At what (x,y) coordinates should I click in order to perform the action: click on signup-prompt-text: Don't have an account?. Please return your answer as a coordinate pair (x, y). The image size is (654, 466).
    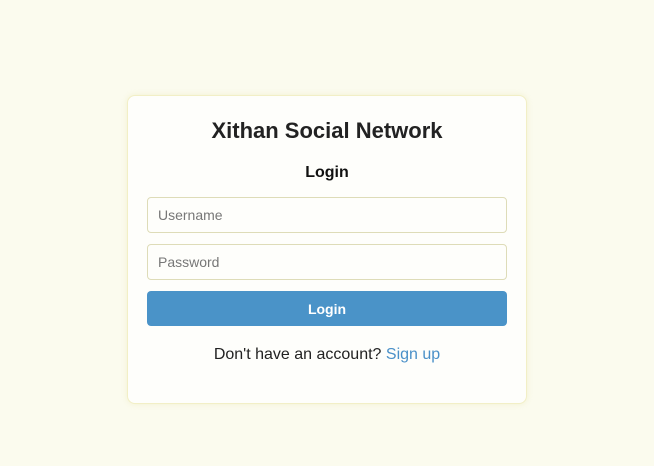
    Looking at the image, I should click on (297, 354).